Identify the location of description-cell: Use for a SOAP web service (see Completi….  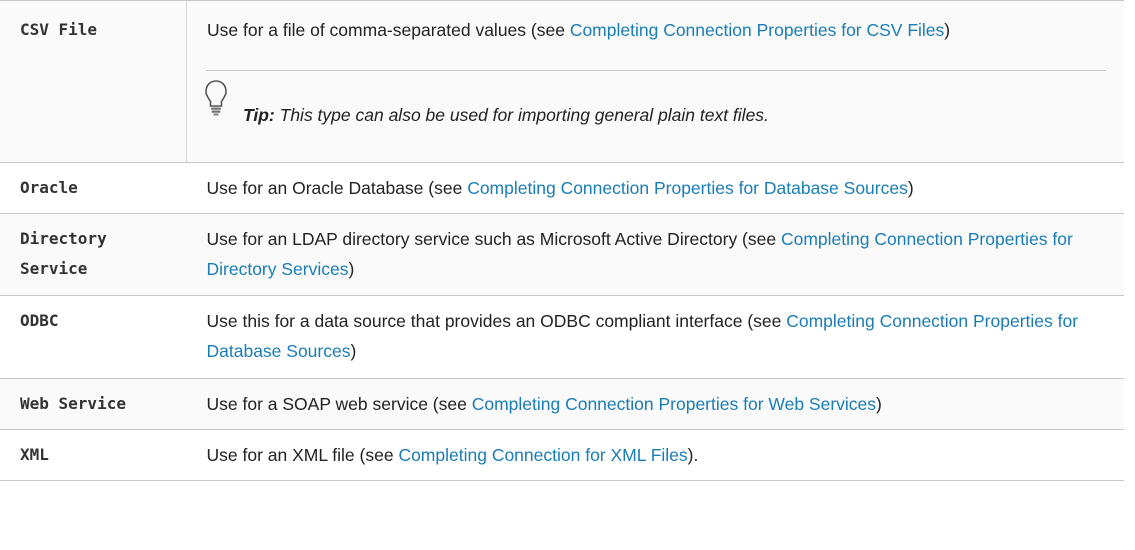
(655, 404).